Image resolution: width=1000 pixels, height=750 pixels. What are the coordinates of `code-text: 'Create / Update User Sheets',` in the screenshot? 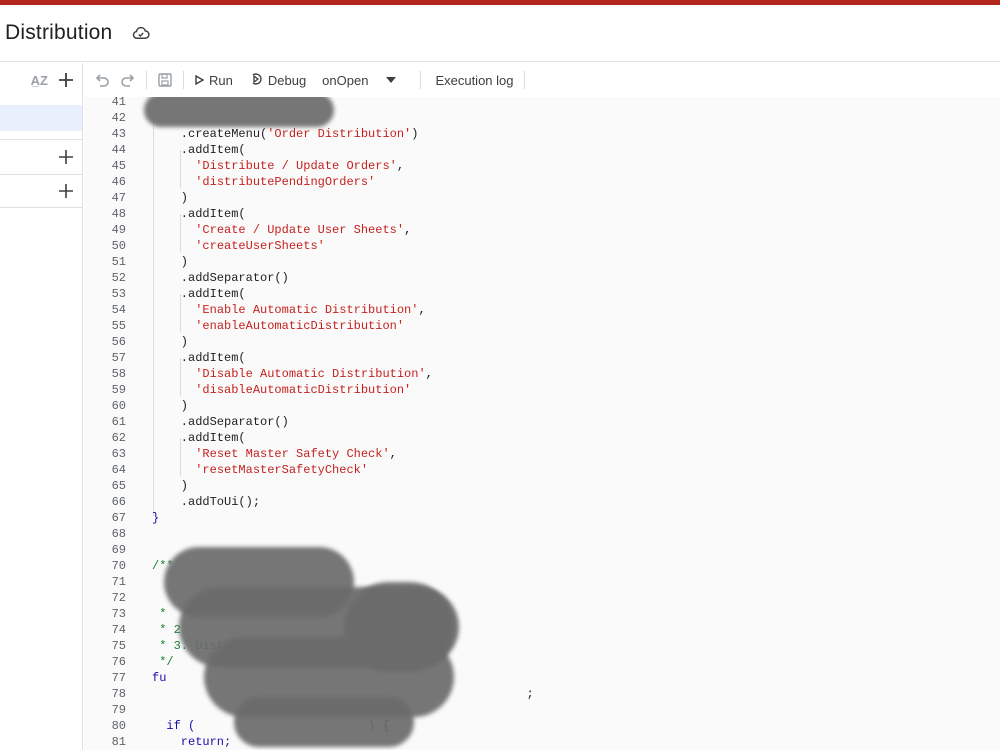 It's located at (281, 230).